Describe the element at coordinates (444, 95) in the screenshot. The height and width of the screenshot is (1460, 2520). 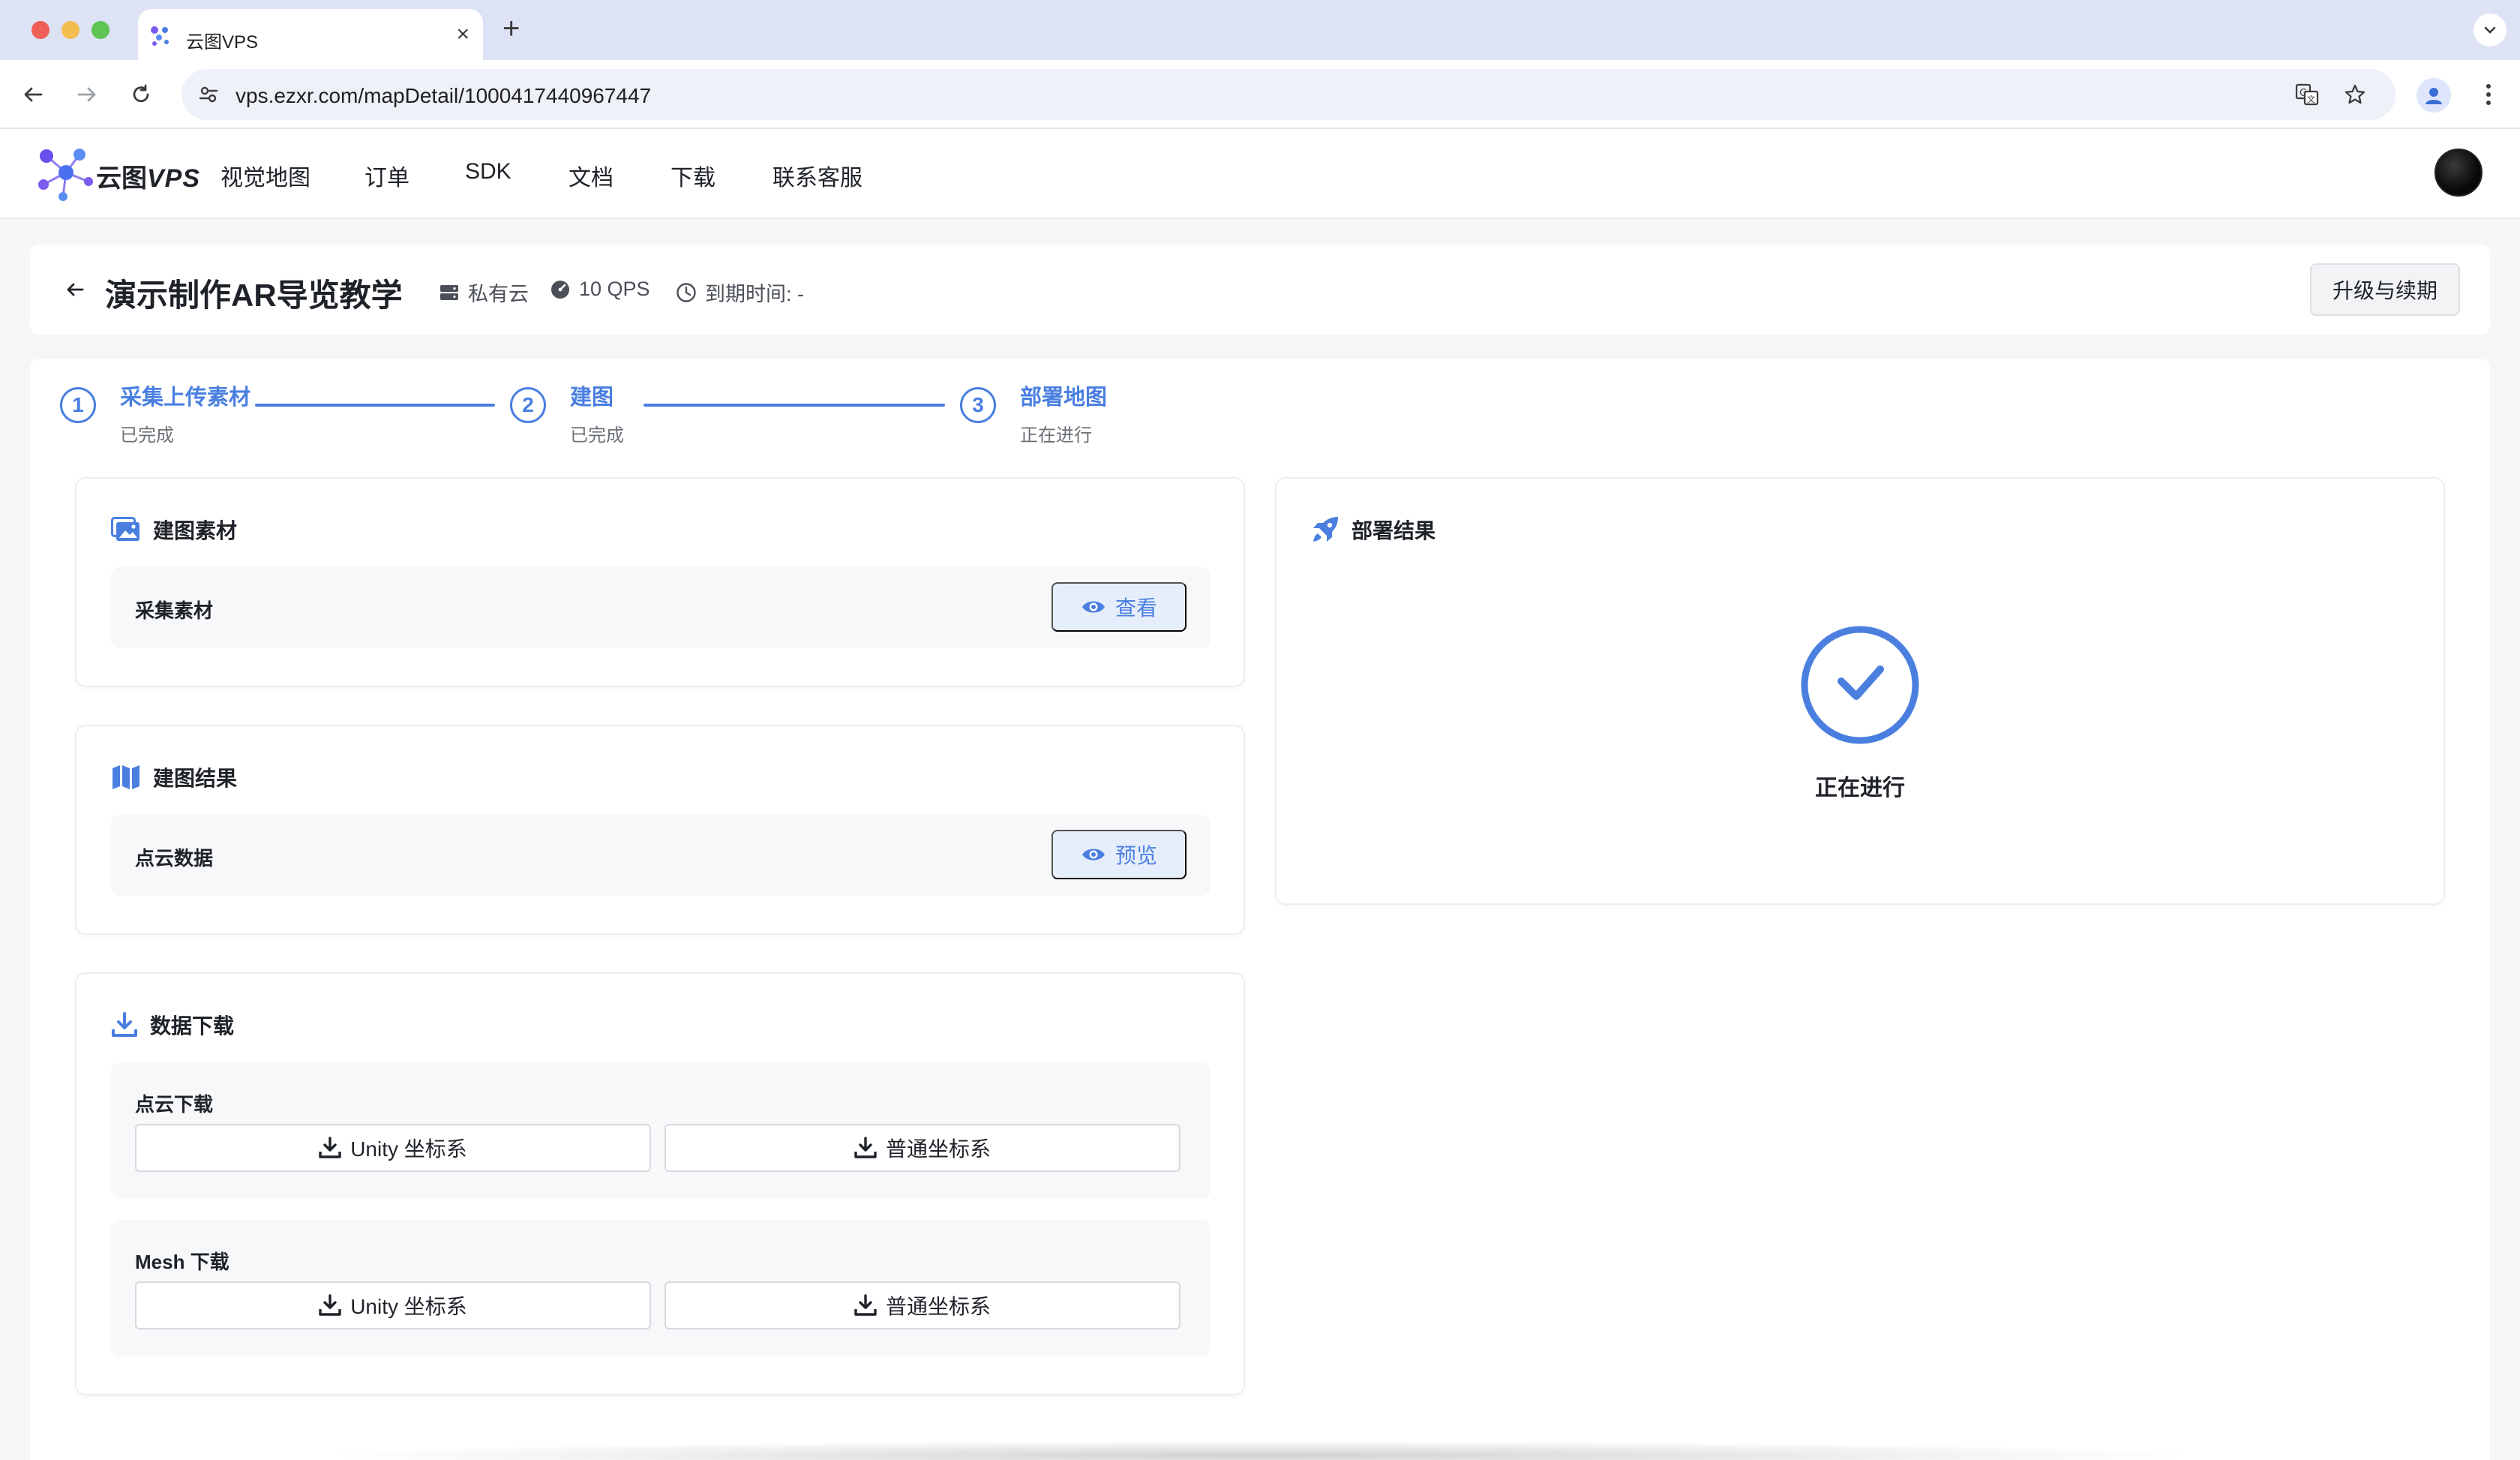
I see `url-text: vps.ezxr.com/mapDetail/1000417440967447` at that location.